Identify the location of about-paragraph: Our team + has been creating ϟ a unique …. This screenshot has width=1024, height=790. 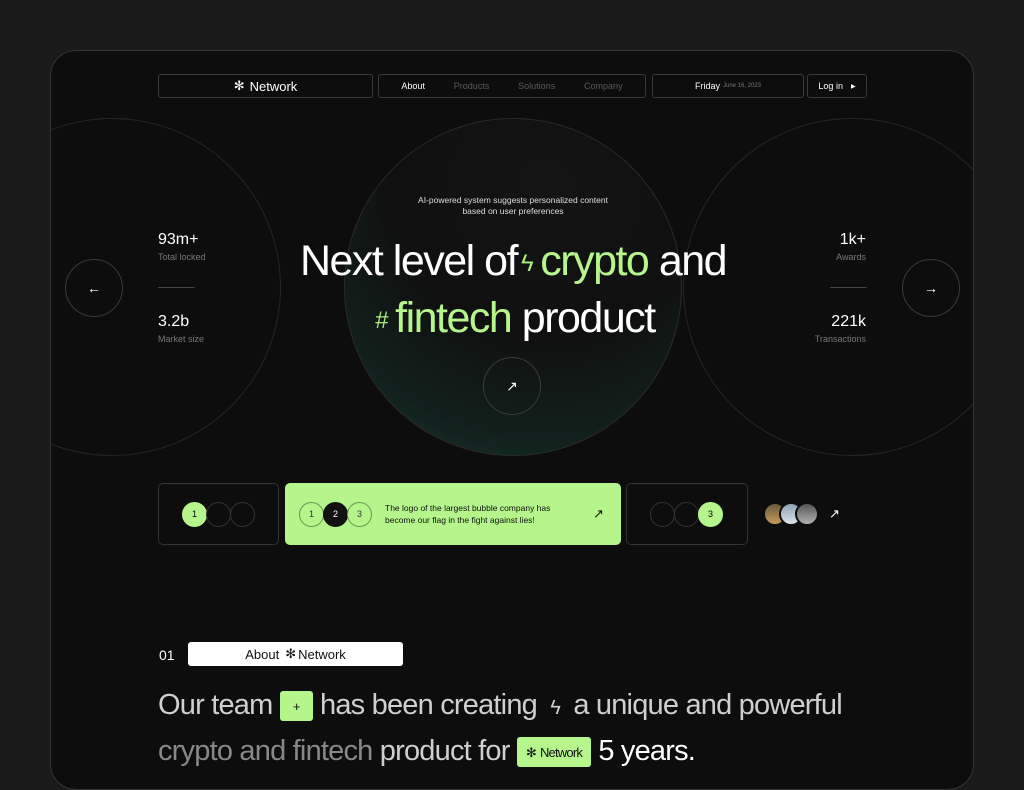
(528, 728).